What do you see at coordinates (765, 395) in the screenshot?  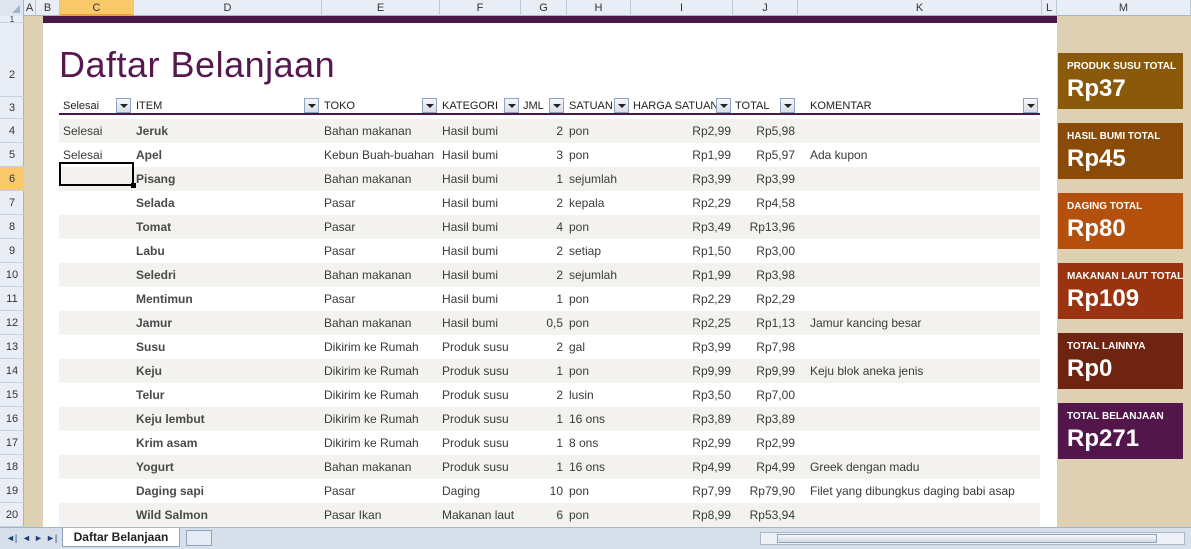 I see `cell-total: Rp7,00` at bounding box center [765, 395].